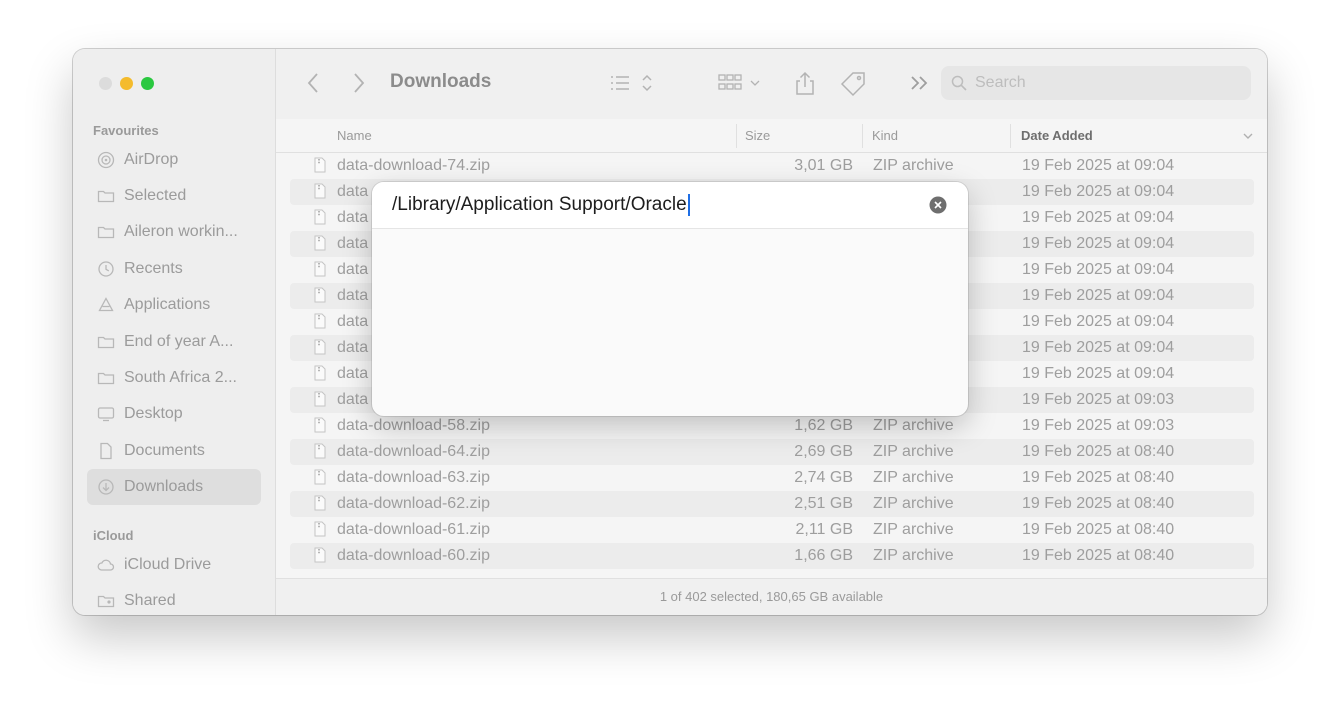 Image resolution: width=1340 pixels, height=712 pixels. I want to click on status-bar: 1 of 402 selected, 180,65 GB available, so click(771, 596).